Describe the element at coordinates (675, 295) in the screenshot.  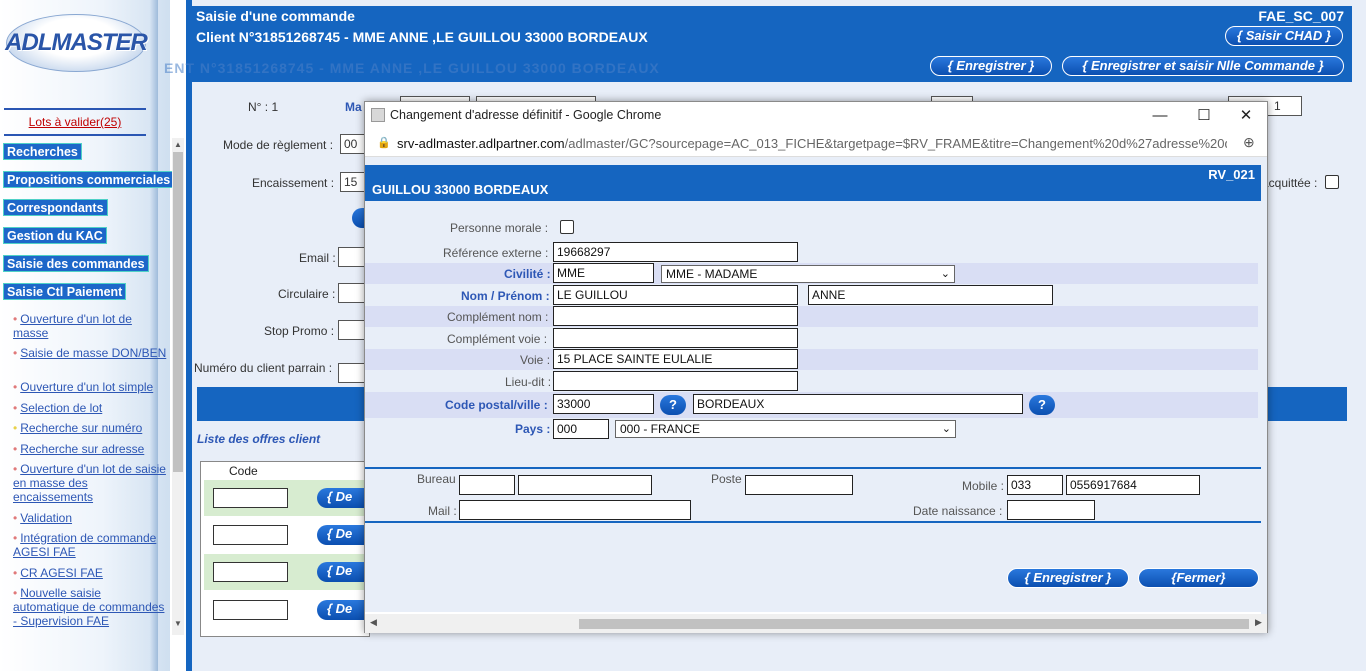
I see `nom-field: LE GUILLOU` at that location.